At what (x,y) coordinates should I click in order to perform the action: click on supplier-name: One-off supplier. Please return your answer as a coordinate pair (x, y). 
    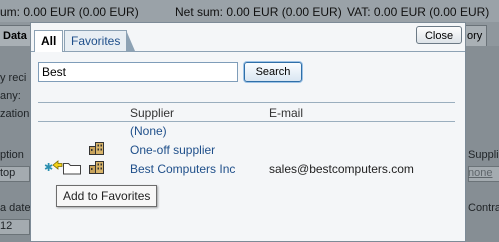
    Looking at the image, I should click on (172, 150).